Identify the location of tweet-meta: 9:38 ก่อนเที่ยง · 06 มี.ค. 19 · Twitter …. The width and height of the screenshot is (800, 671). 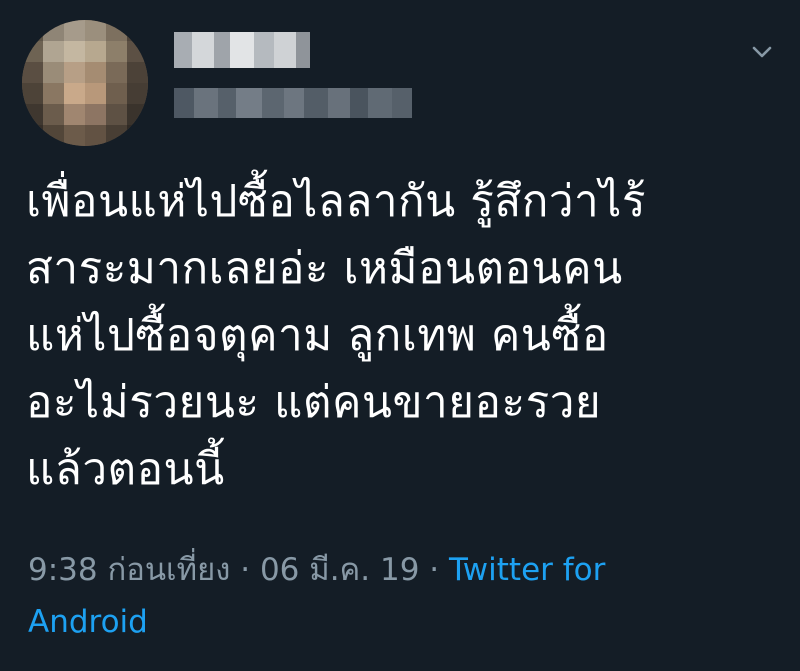
(408, 596).